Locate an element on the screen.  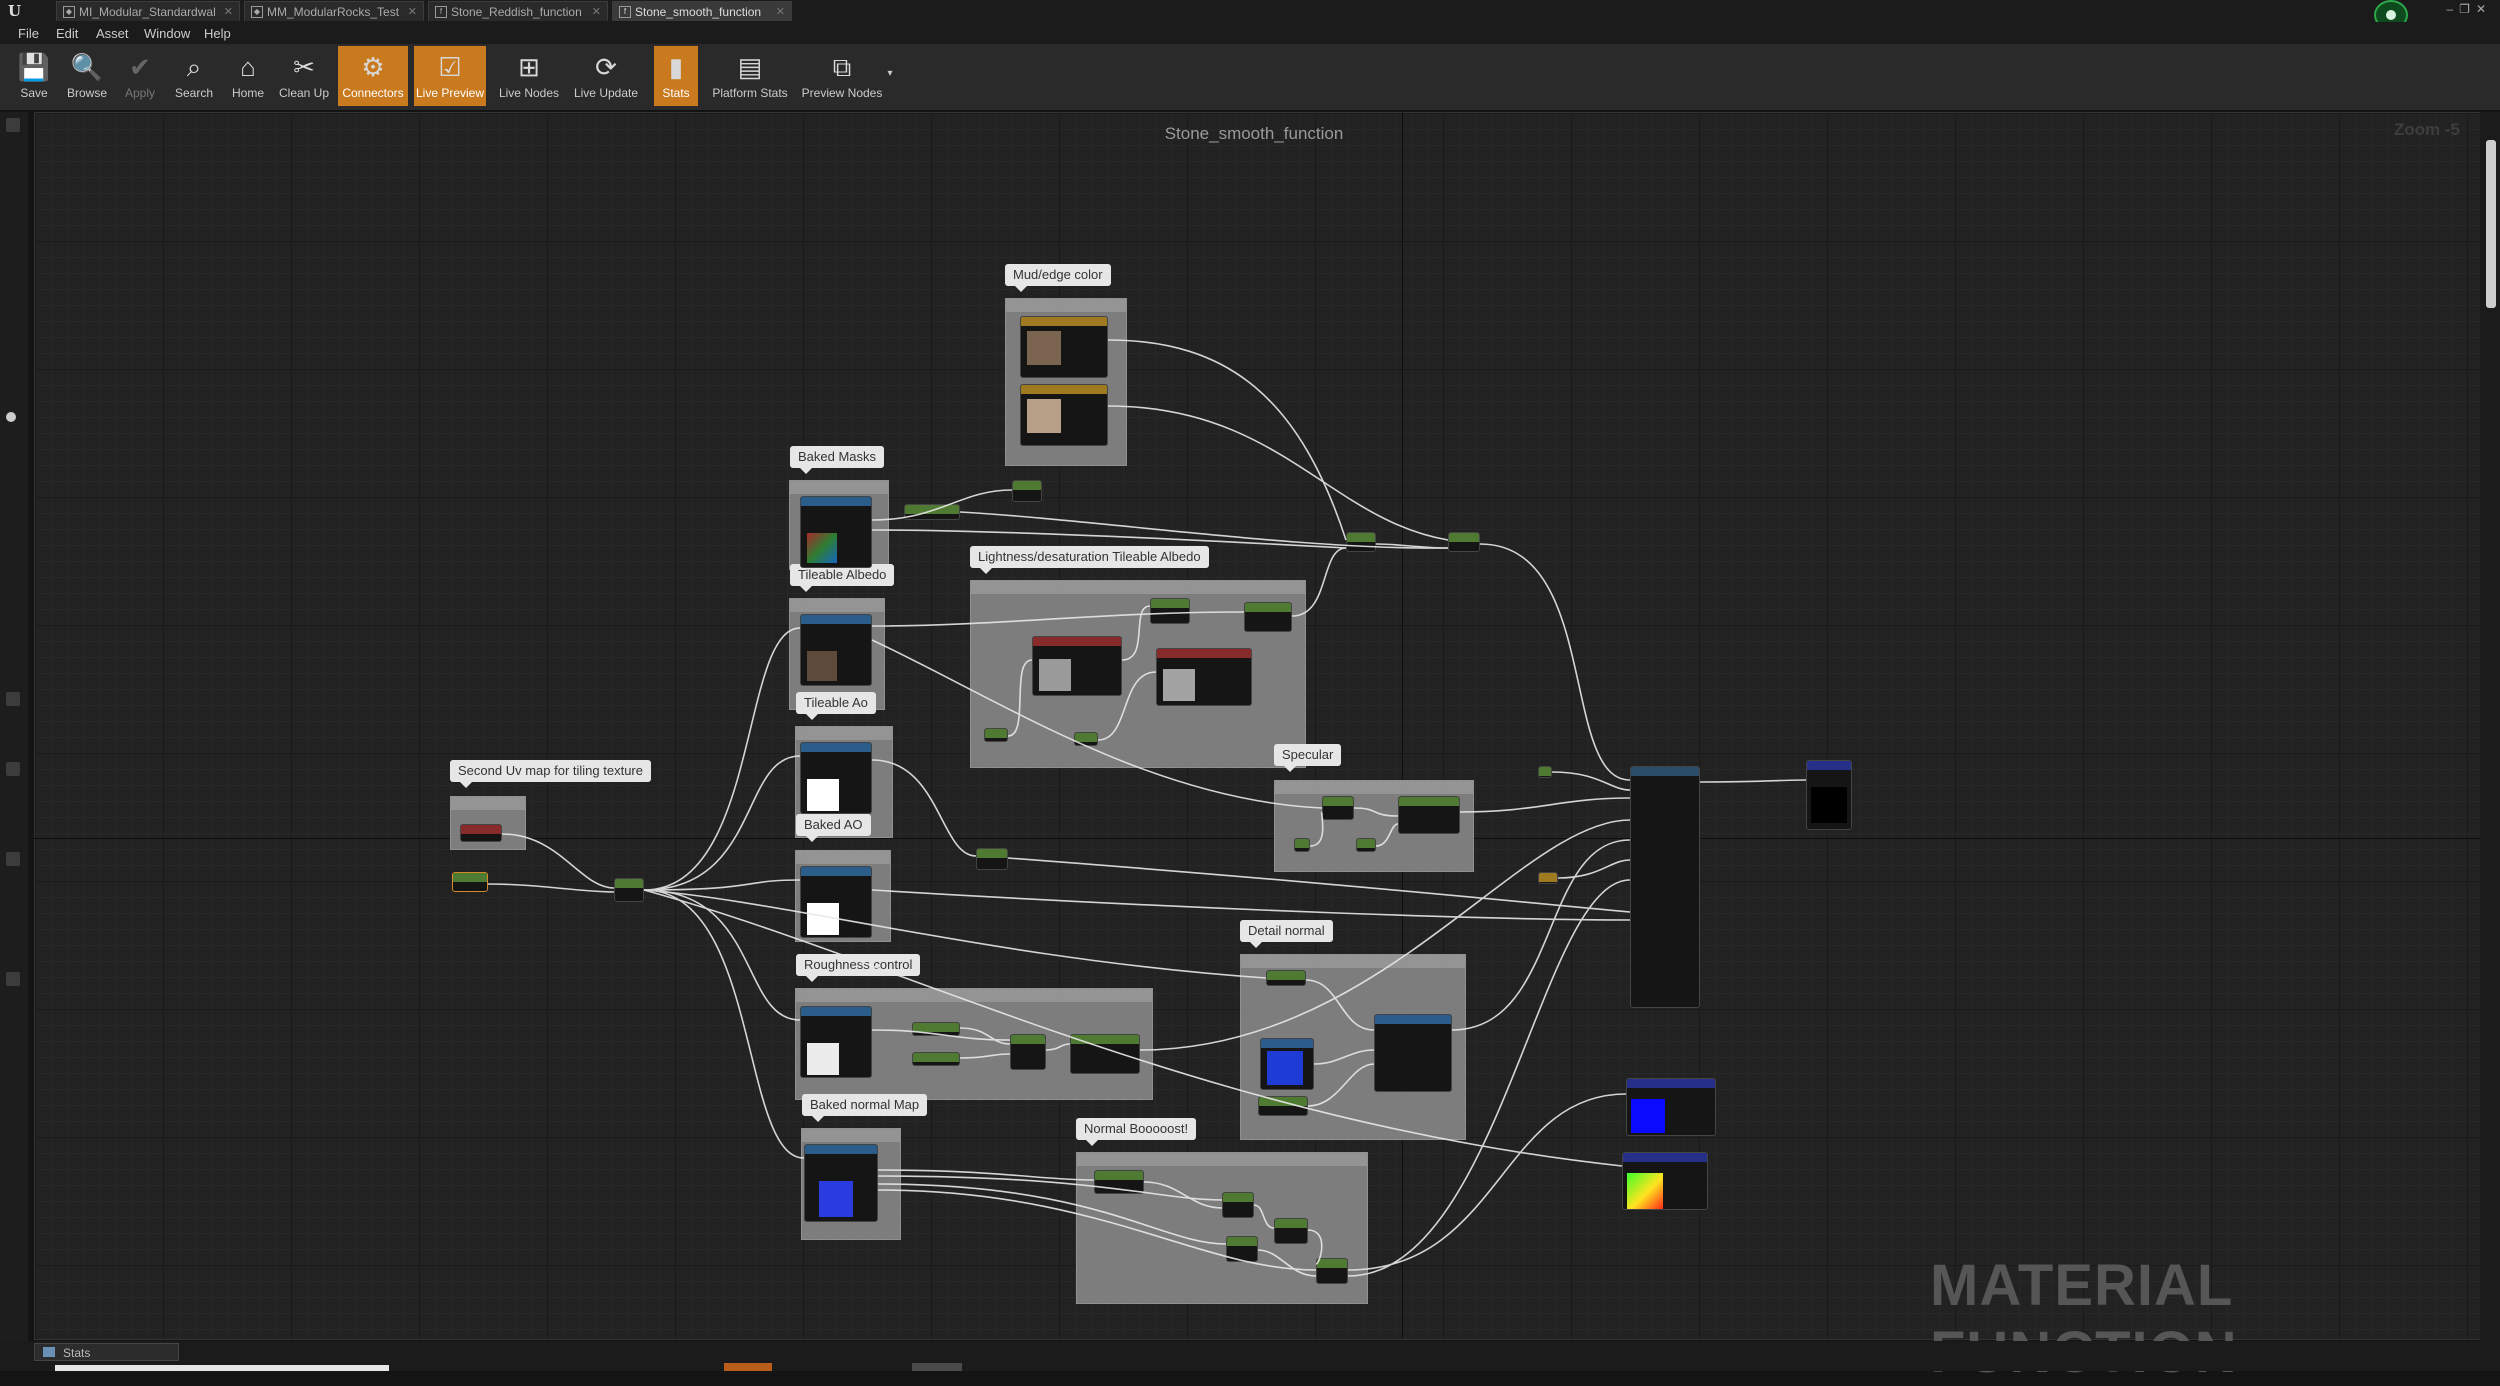
graph-scrollbar is located at coordinates (2491, 224).